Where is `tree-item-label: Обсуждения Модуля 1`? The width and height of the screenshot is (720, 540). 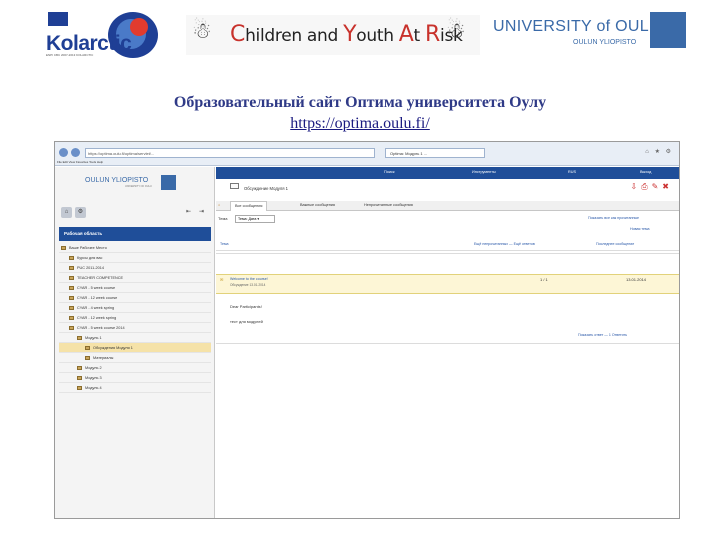 tree-item-label: Обсуждения Модуля 1 is located at coordinates (113, 348).